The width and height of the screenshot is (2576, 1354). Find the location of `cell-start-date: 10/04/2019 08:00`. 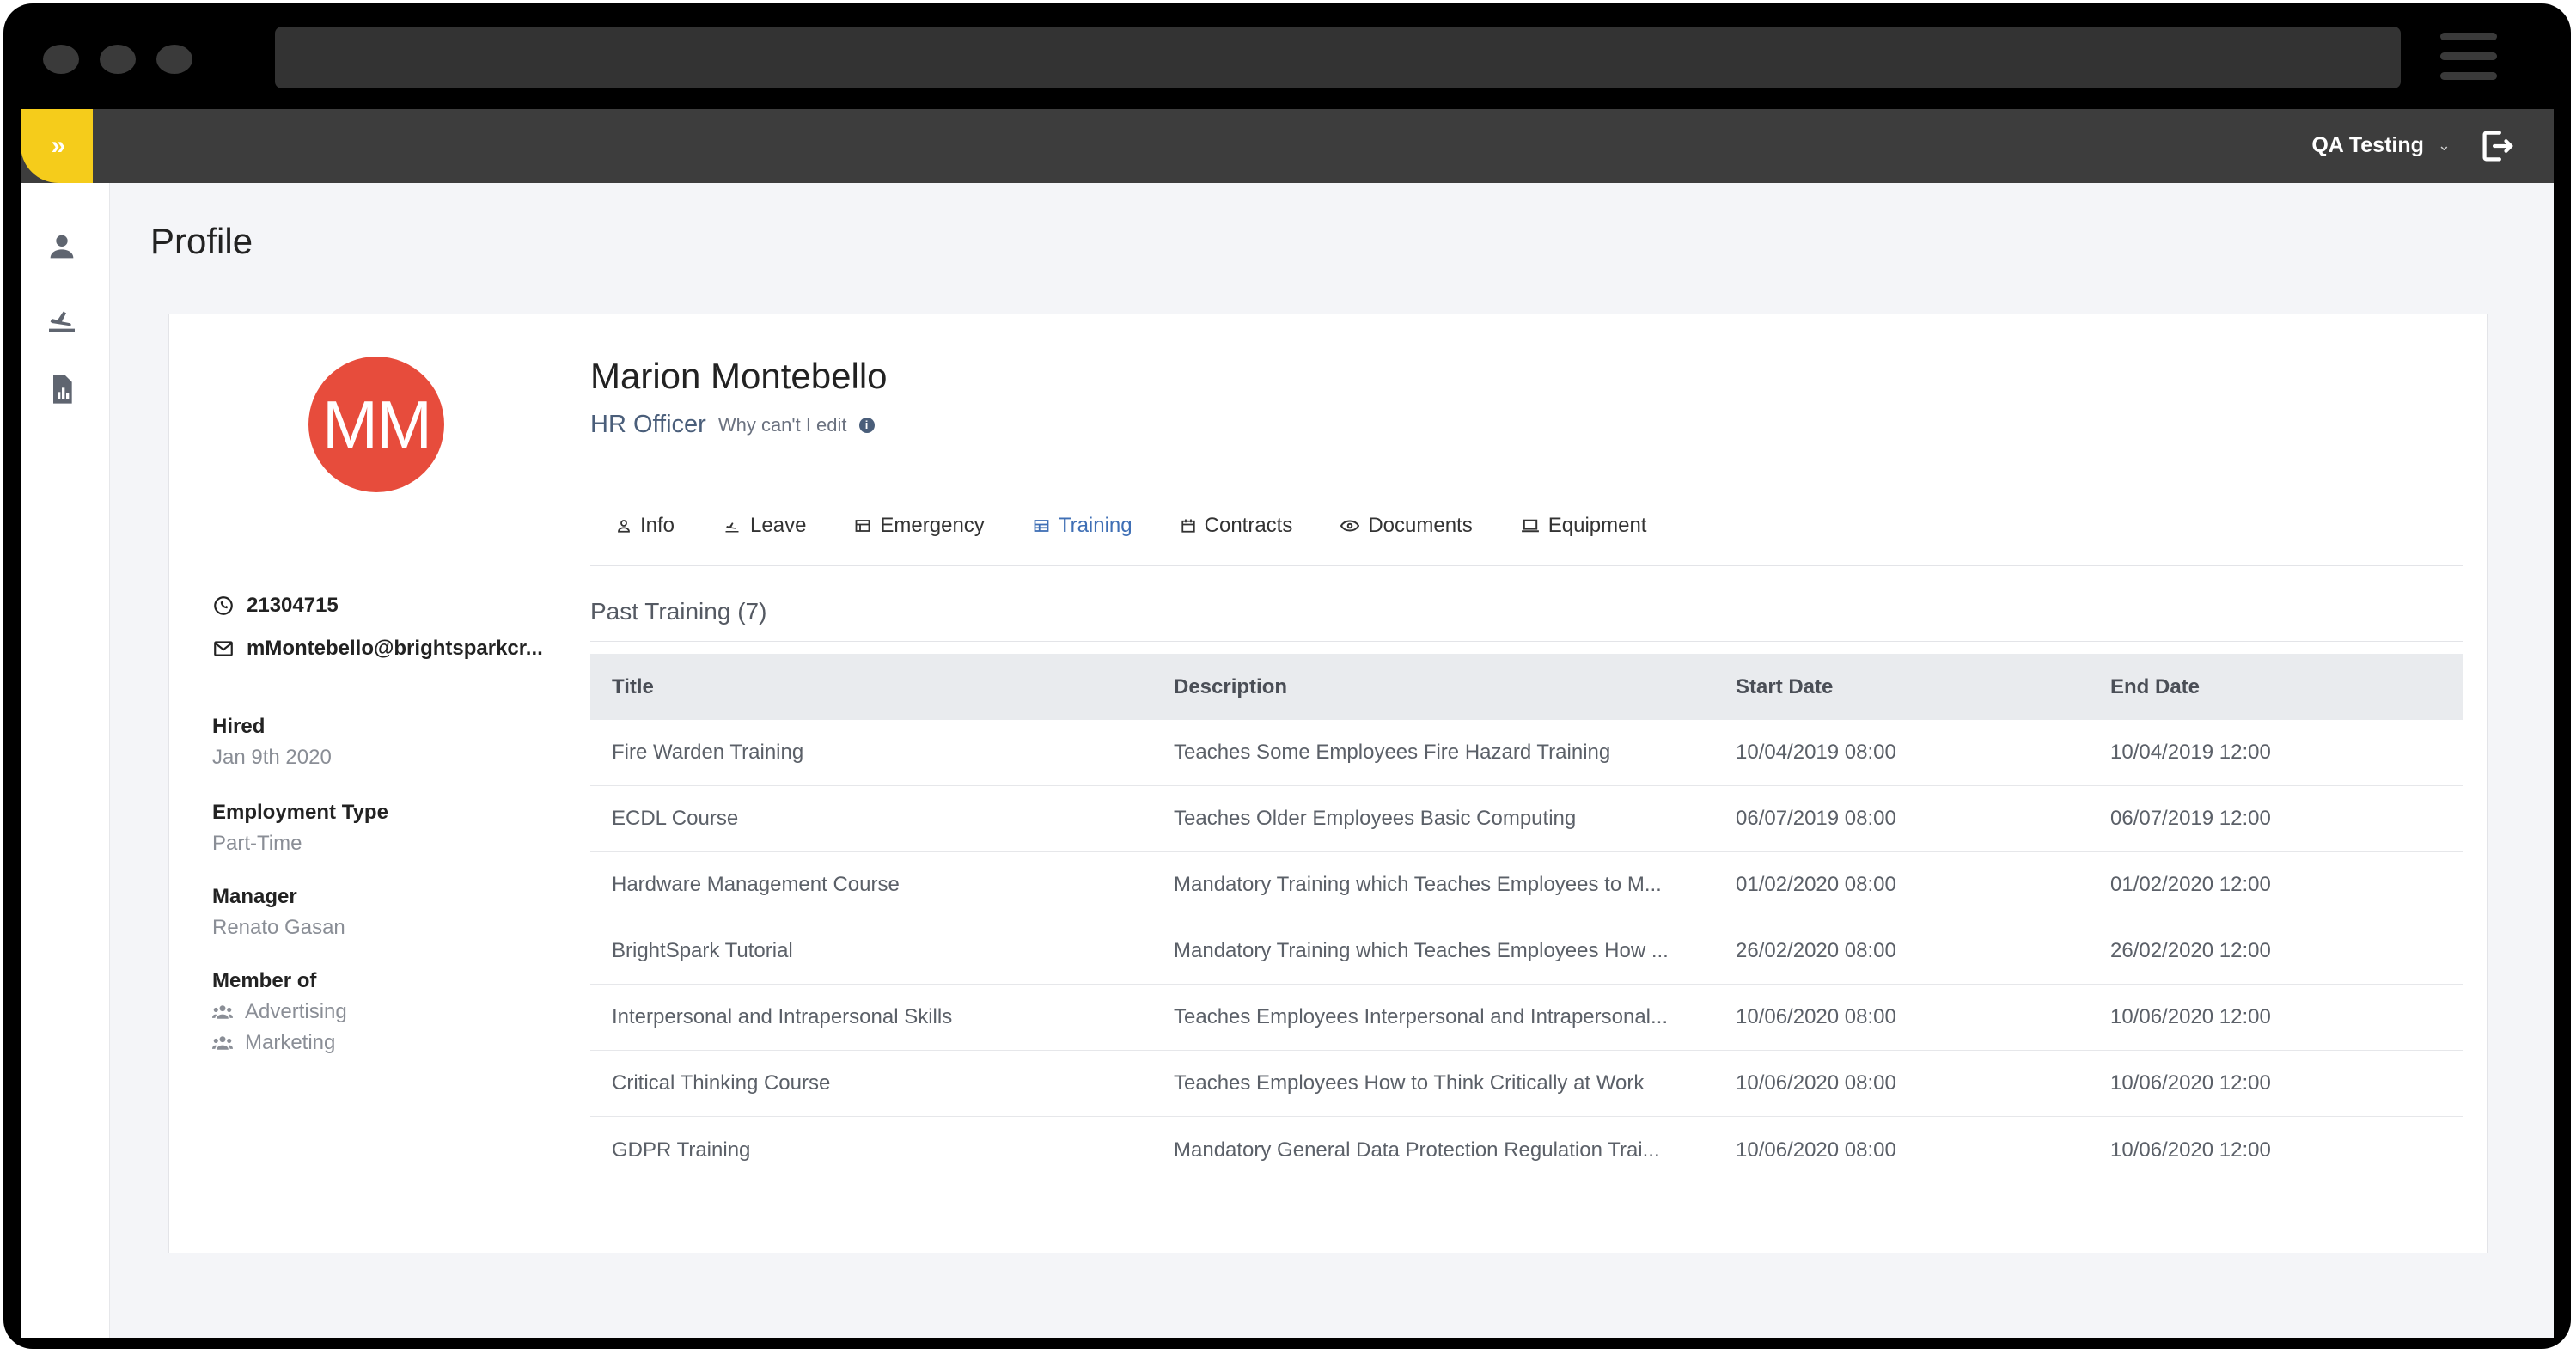

cell-start-date: 10/04/2019 08:00 is located at coordinates (1816, 752).